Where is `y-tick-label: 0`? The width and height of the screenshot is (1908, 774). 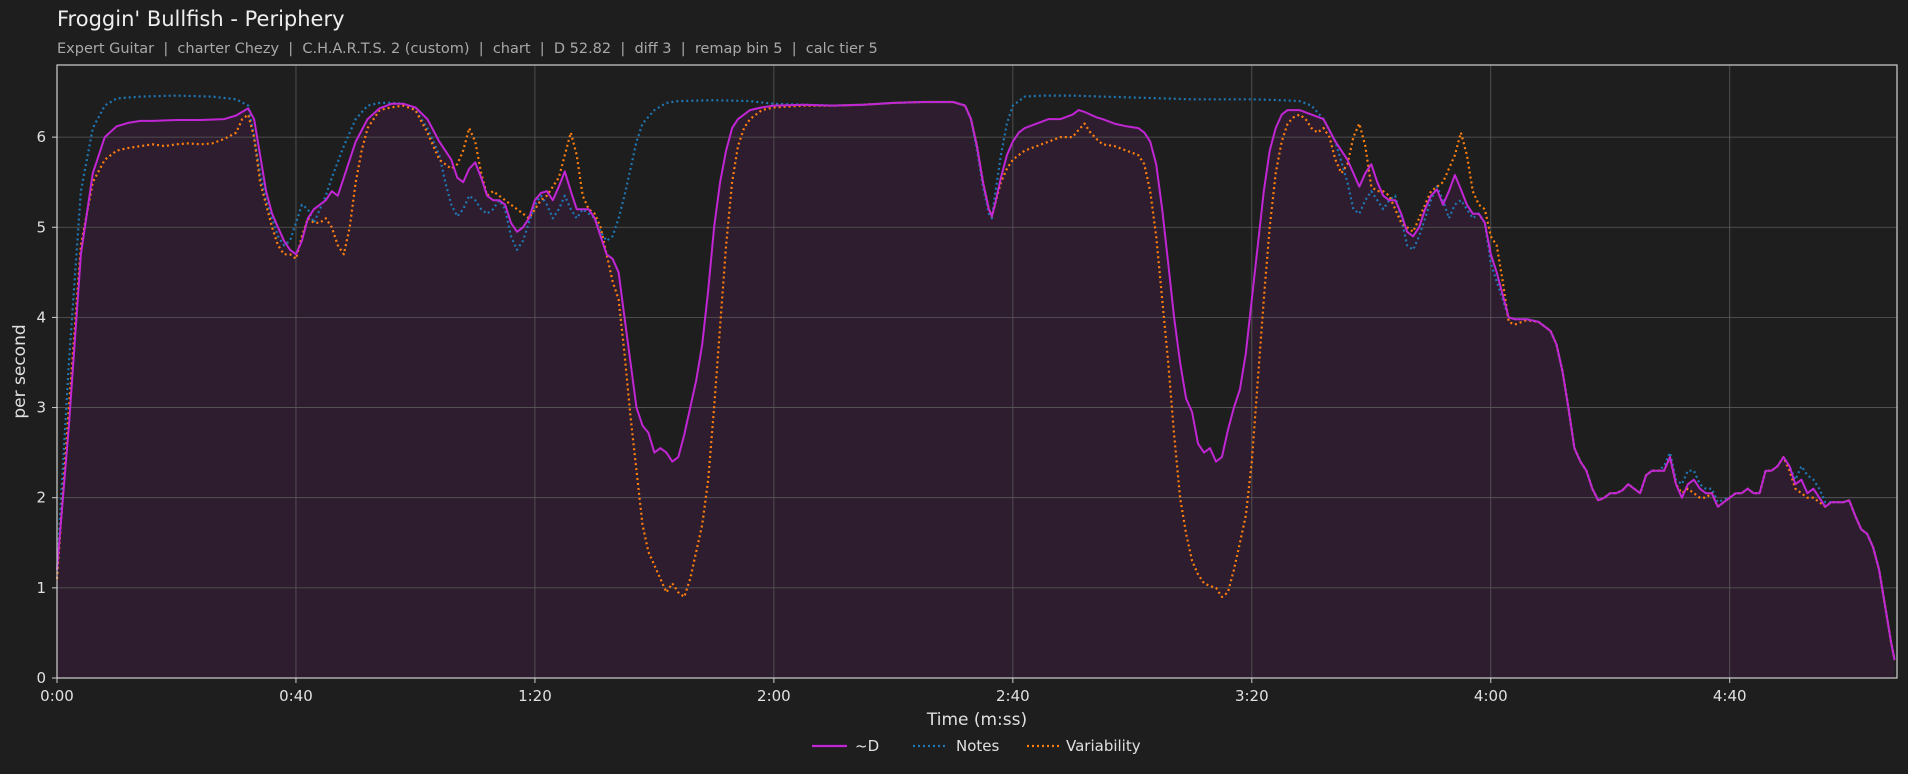 y-tick-label: 0 is located at coordinates (41, 678).